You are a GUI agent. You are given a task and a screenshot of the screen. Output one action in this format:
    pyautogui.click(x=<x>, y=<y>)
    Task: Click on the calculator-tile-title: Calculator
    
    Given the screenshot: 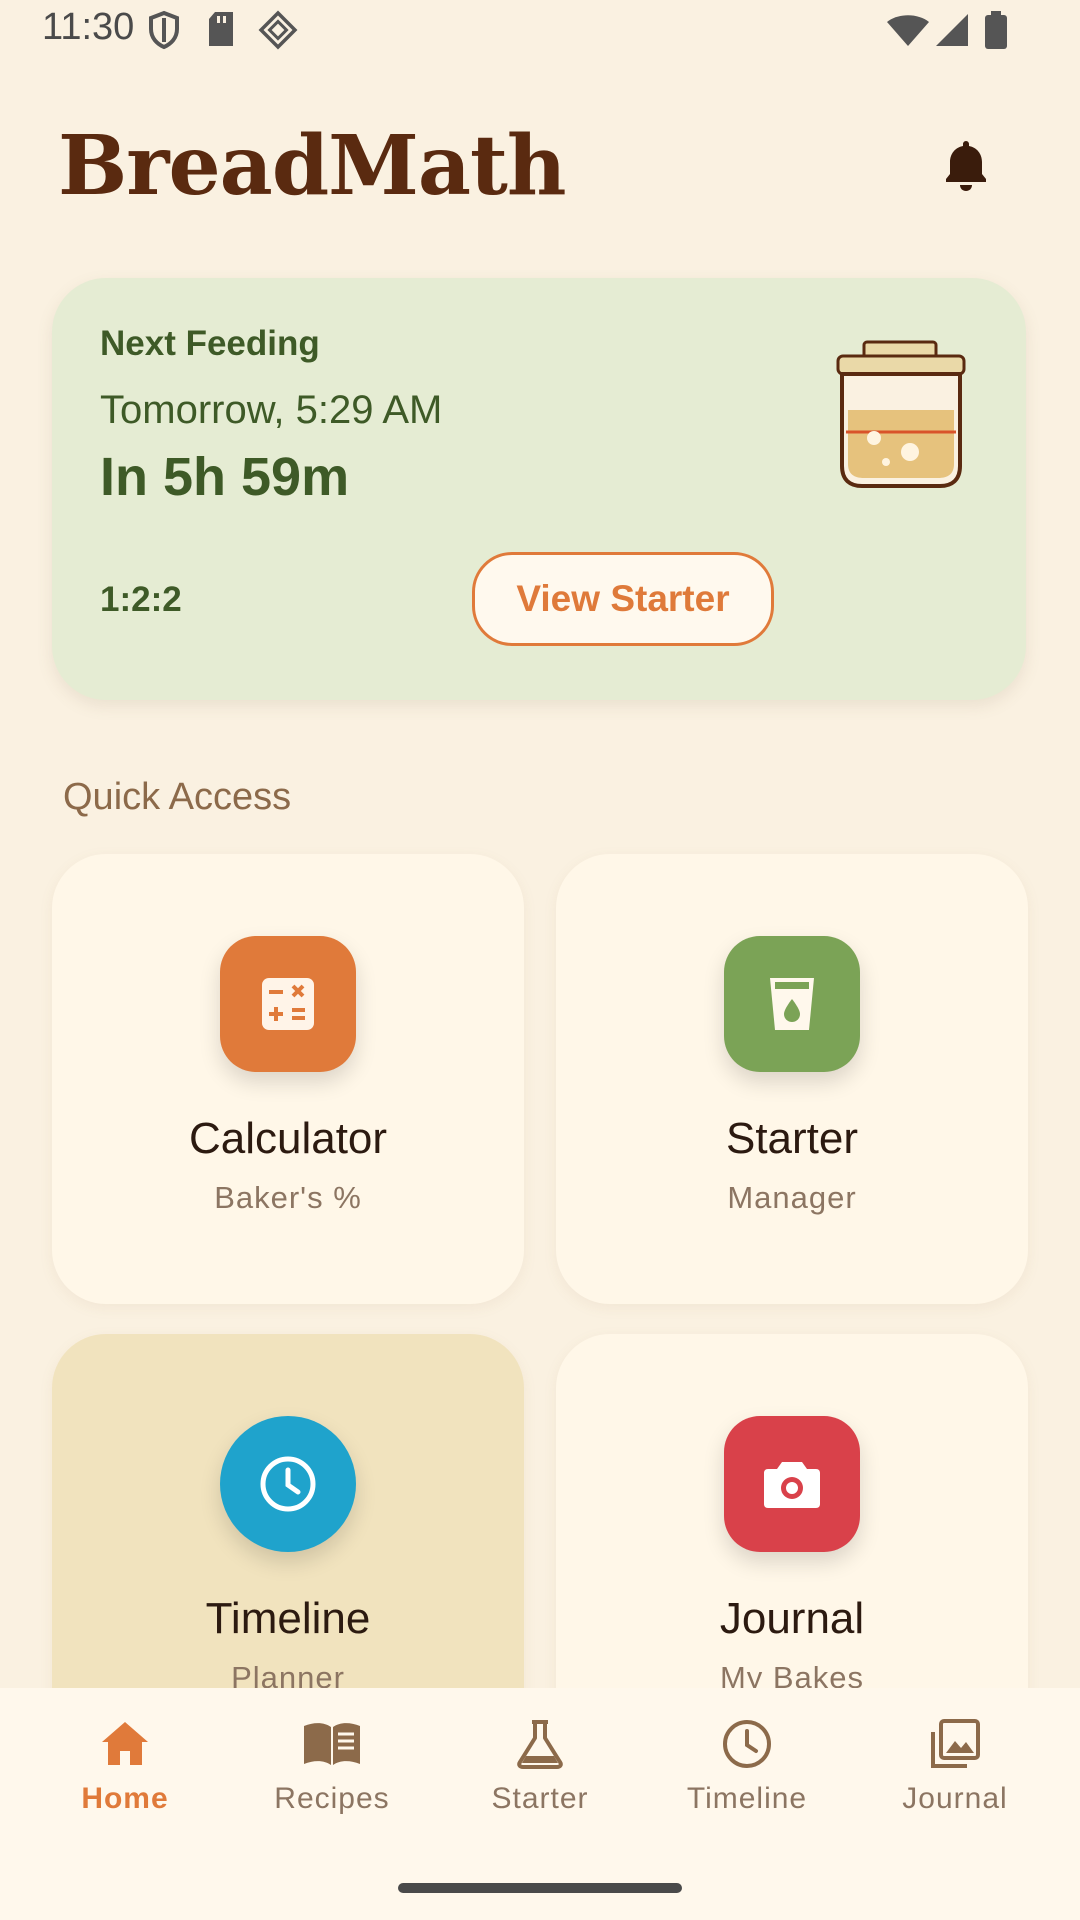 What is the action you would take?
    pyautogui.click(x=288, y=1138)
    